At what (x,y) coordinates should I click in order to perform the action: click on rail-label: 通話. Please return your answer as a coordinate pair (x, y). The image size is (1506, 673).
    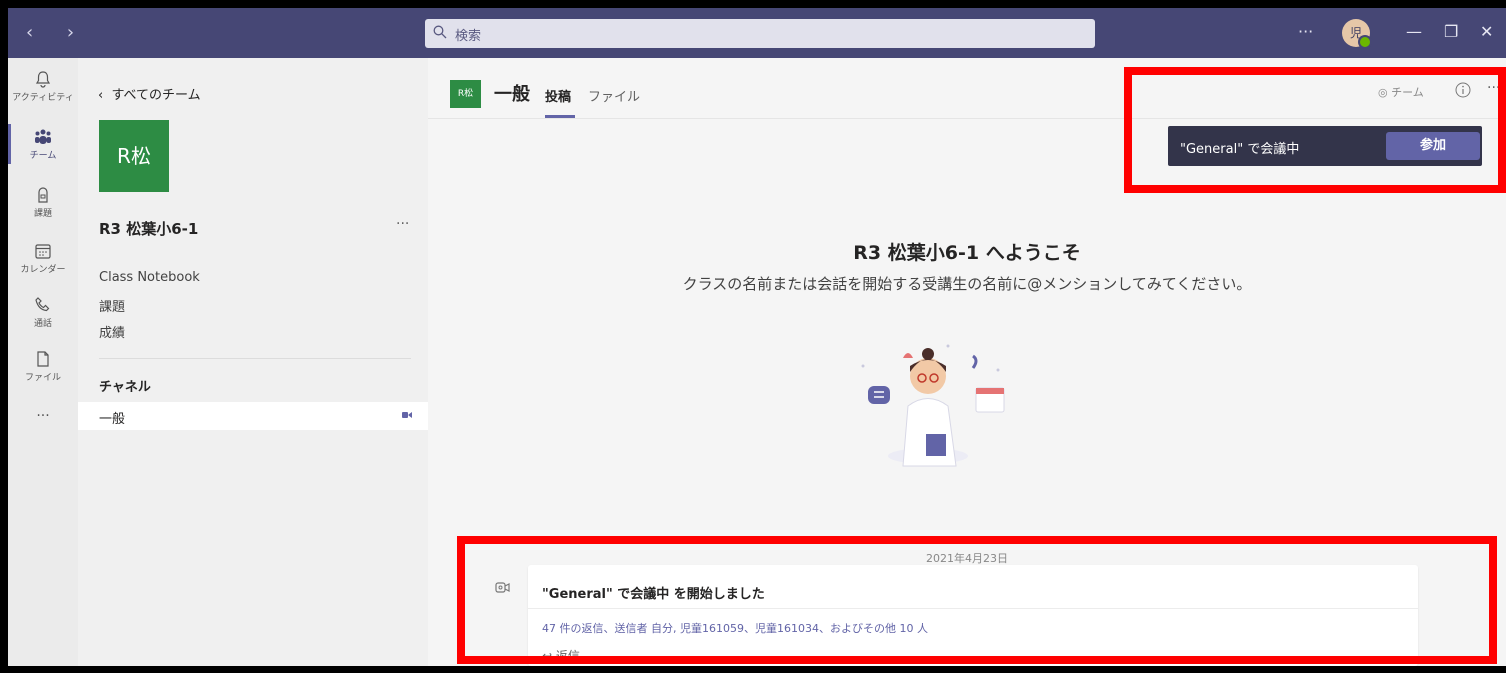
    Looking at the image, I should click on (42, 324).